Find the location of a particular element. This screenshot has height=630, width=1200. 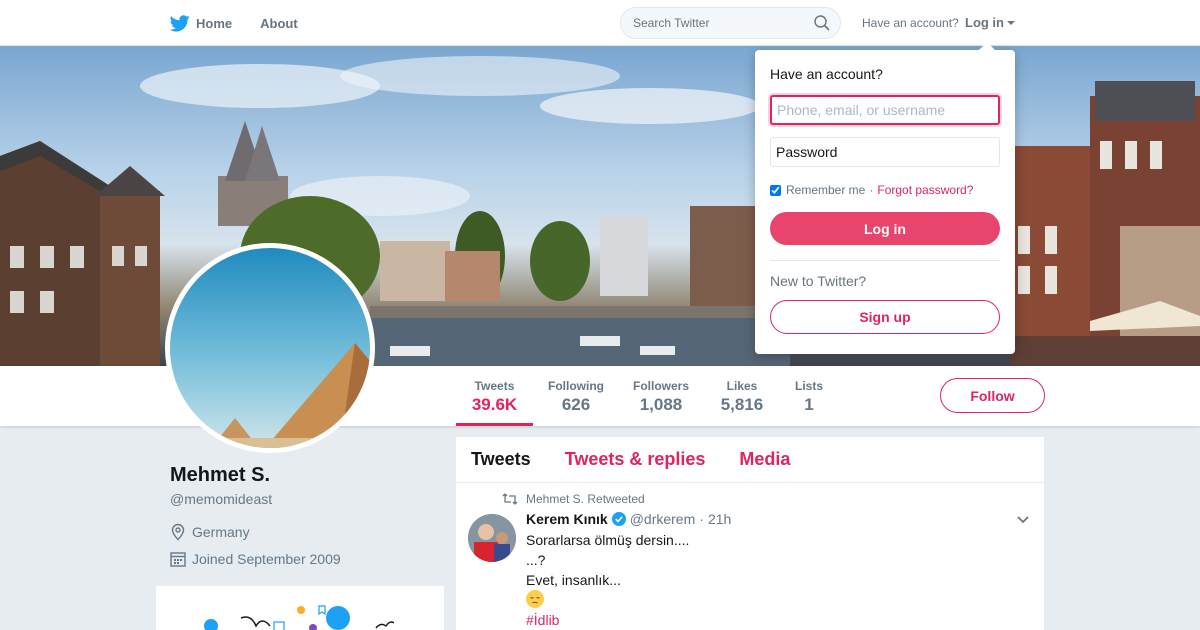

remember-me-checkbox is located at coordinates (775, 190).